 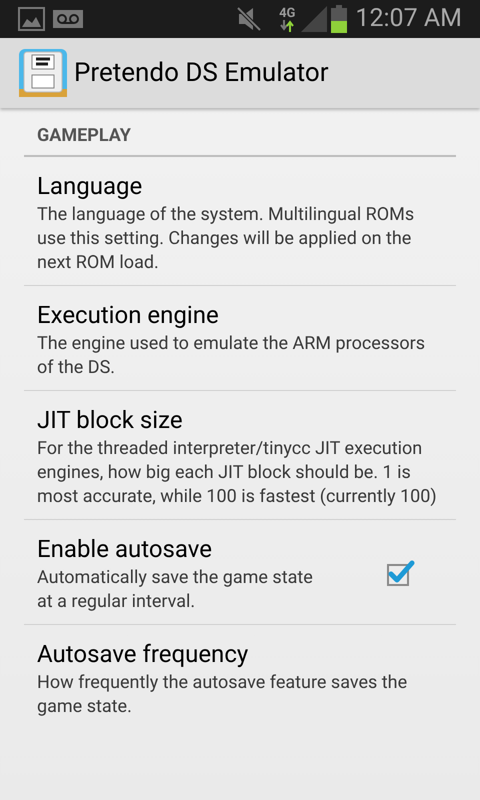 I want to click on preference-title: Execution engine, so click(x=128, y=315).